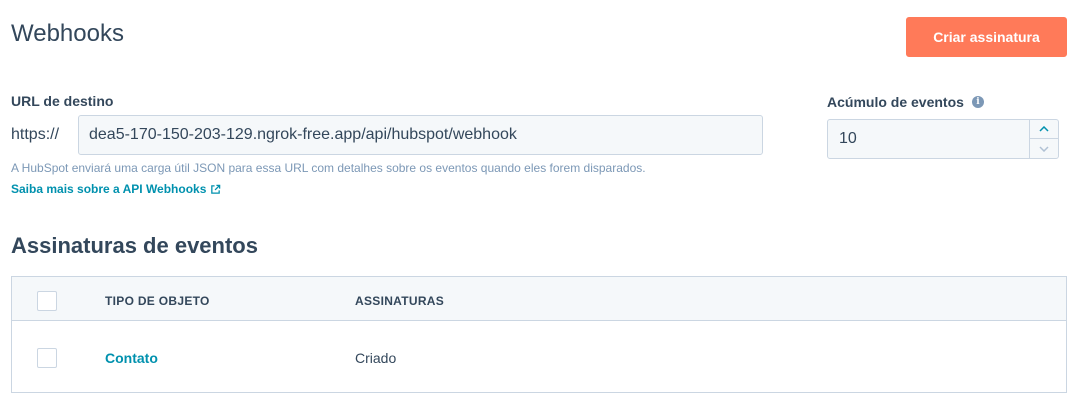  What do you see at coordinates (400, 301) in the screenshot?
I see `column-header-subscriptions: ASSINATURAS` at bounding box center [400, 301].